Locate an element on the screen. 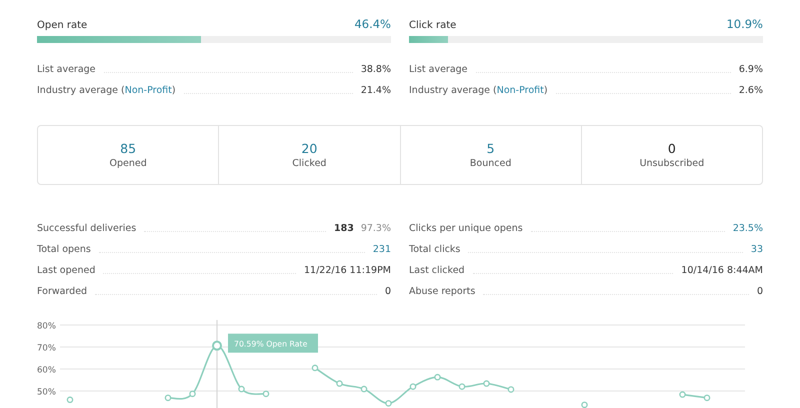 This screenshot has height=408, width=800. stat-label: Bounced is located at coordinates (491, 163).